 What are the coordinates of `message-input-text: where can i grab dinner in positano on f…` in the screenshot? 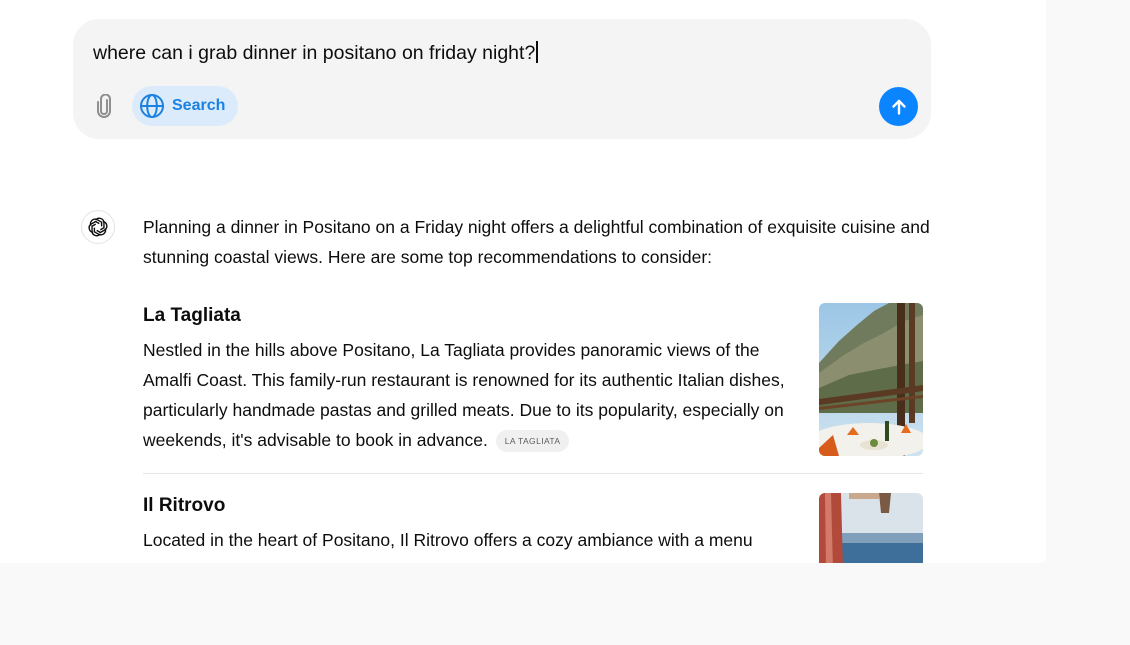 It's located at (314, 53).